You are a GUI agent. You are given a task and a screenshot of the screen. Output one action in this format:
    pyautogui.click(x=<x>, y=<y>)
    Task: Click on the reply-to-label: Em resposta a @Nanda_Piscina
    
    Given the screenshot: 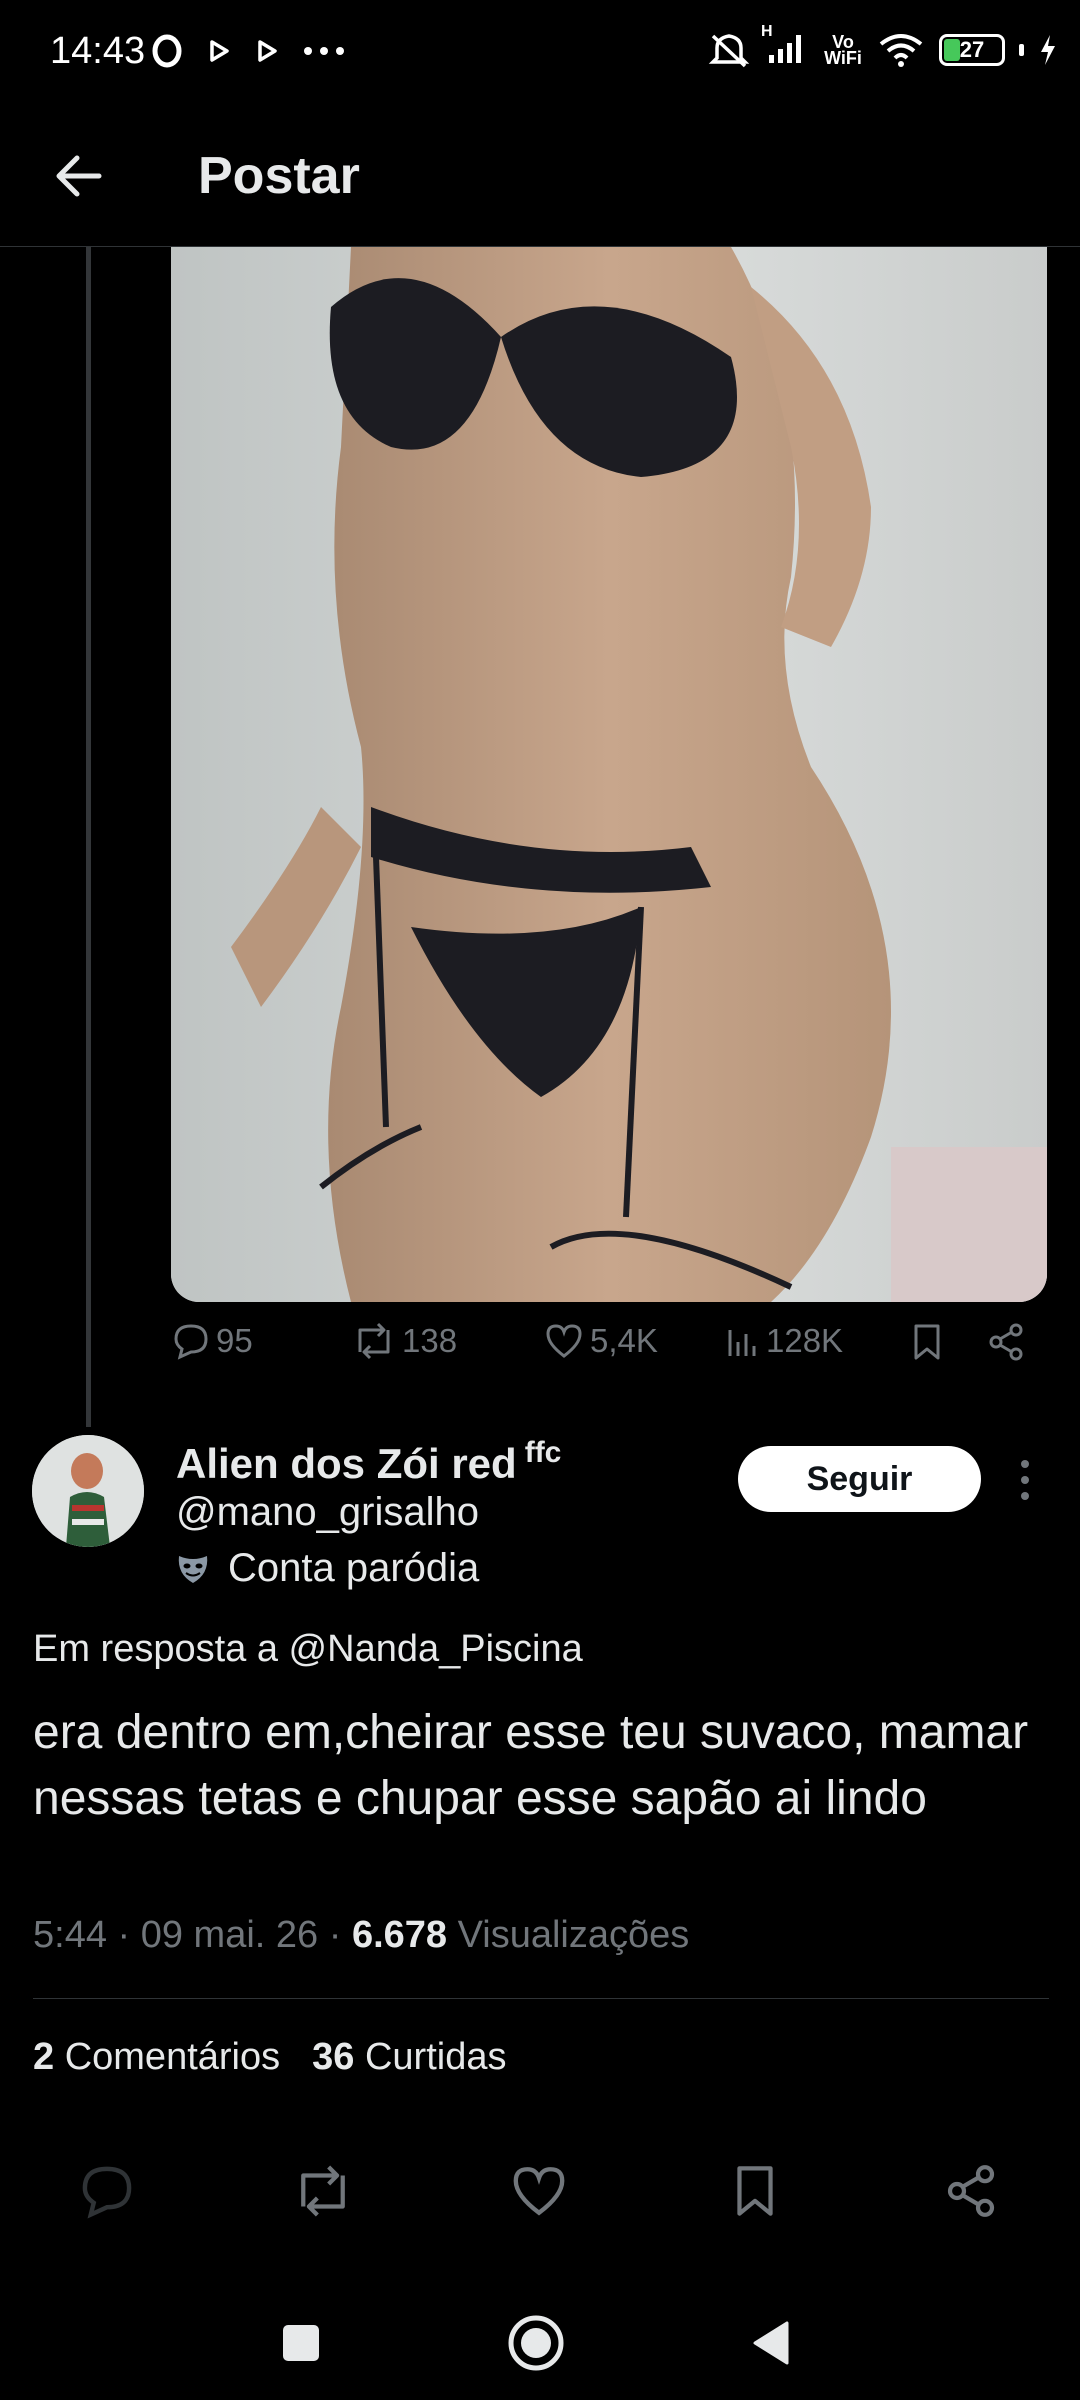 What is the action you would take?
    pyautogui.click(x=308, y=1649)
    